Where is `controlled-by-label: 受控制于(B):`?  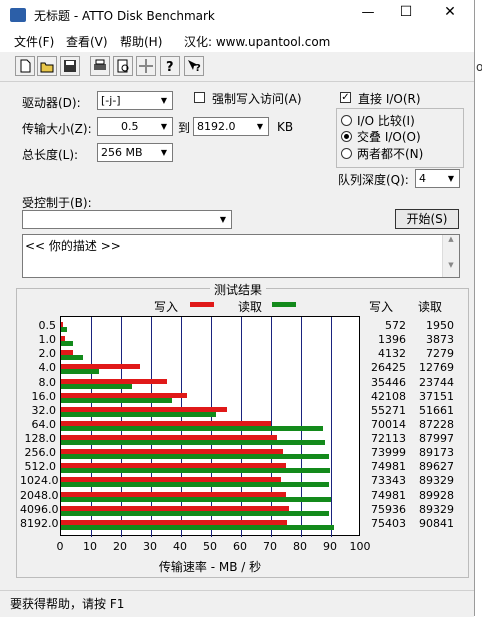
controlled-by-label: 受控制于(B): is located at coordinates (57, 203).